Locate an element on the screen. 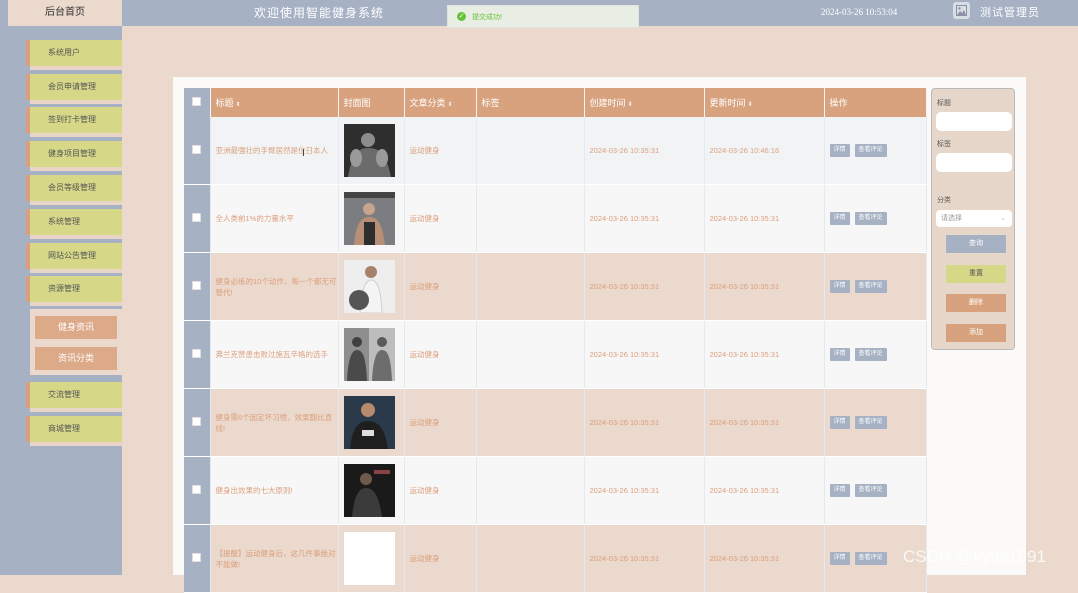 The image size is (1078, 593). col-actions: 操作 is located at coordinates (875, 102).